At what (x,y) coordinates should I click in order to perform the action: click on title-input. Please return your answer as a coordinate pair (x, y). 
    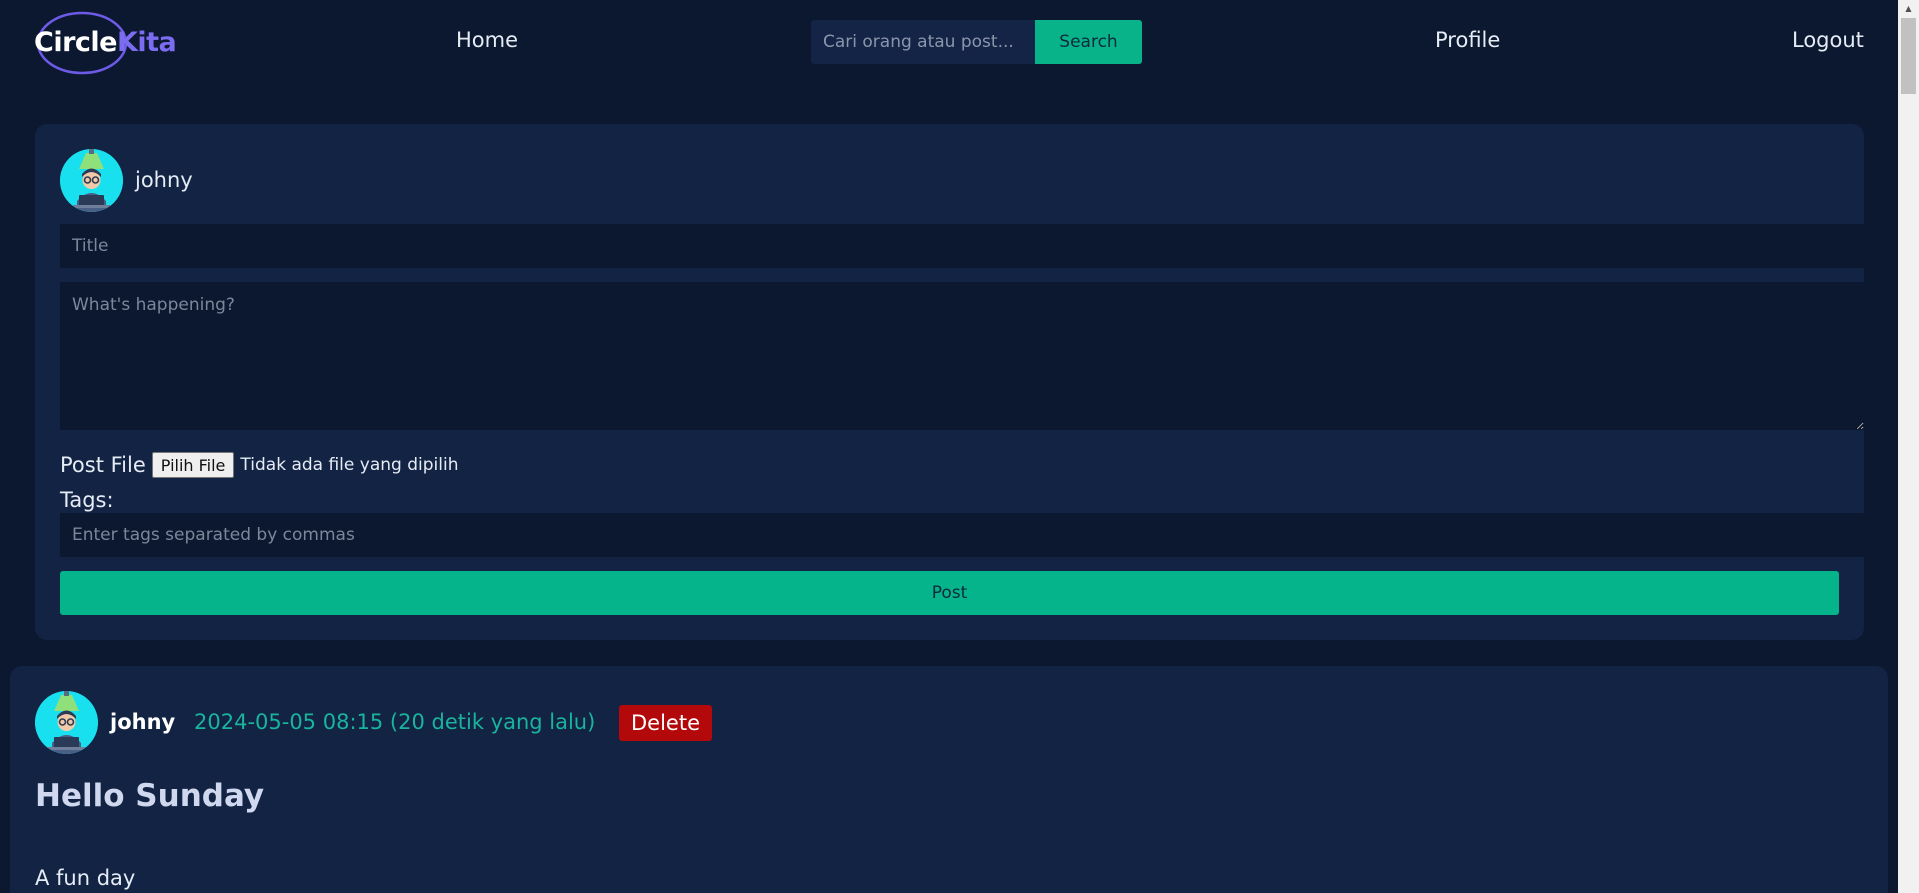
    Looking at the image, I should click on (962, 246).